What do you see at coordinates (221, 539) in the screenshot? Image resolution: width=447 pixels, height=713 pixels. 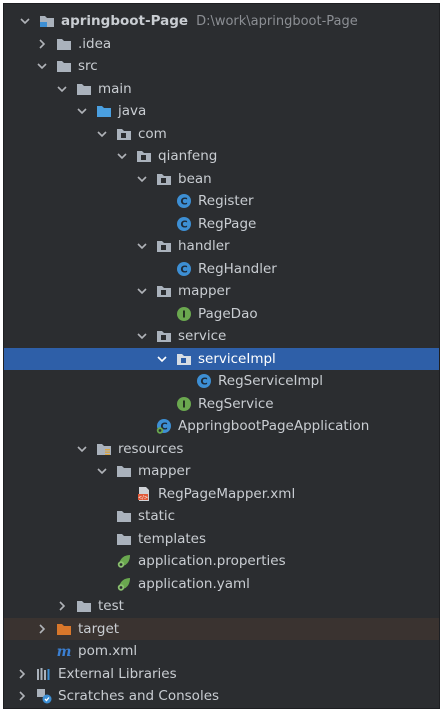 I see `tree-node-templates: templates` at bounding box center [221, 539].